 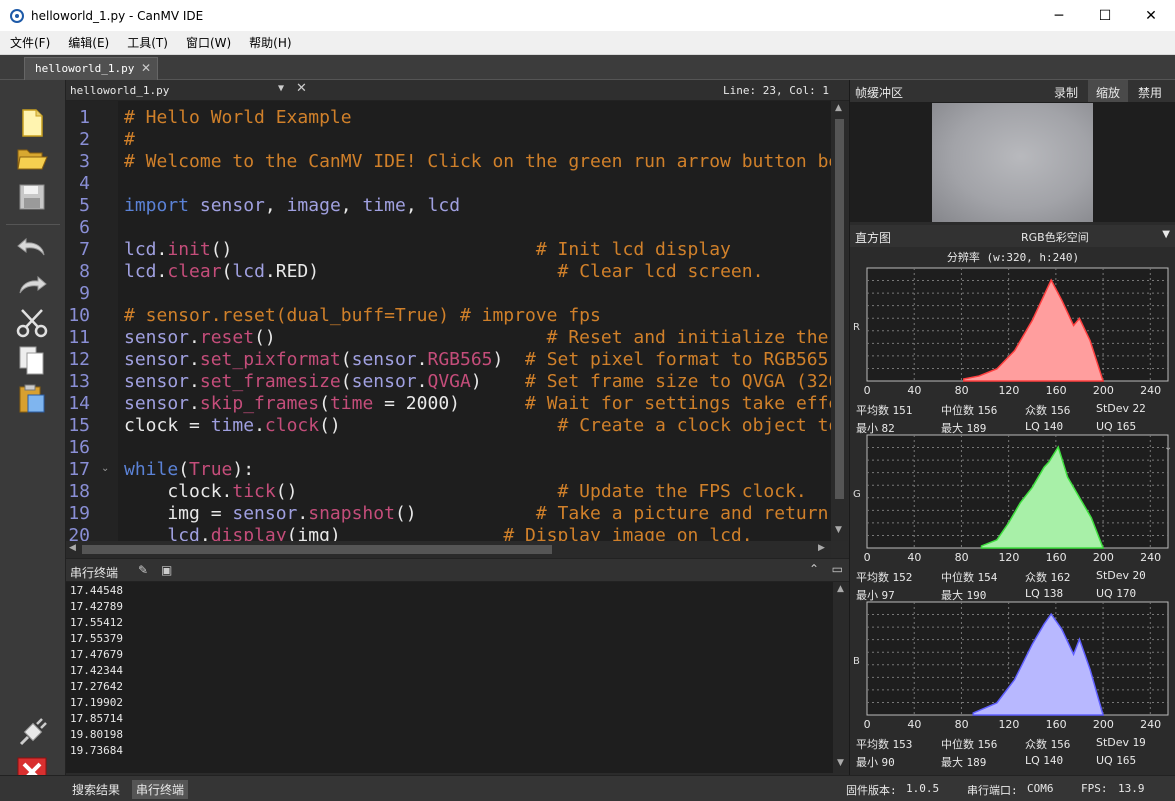 I want to click on x-tick-label: 120, so click(x=1009, y=557).